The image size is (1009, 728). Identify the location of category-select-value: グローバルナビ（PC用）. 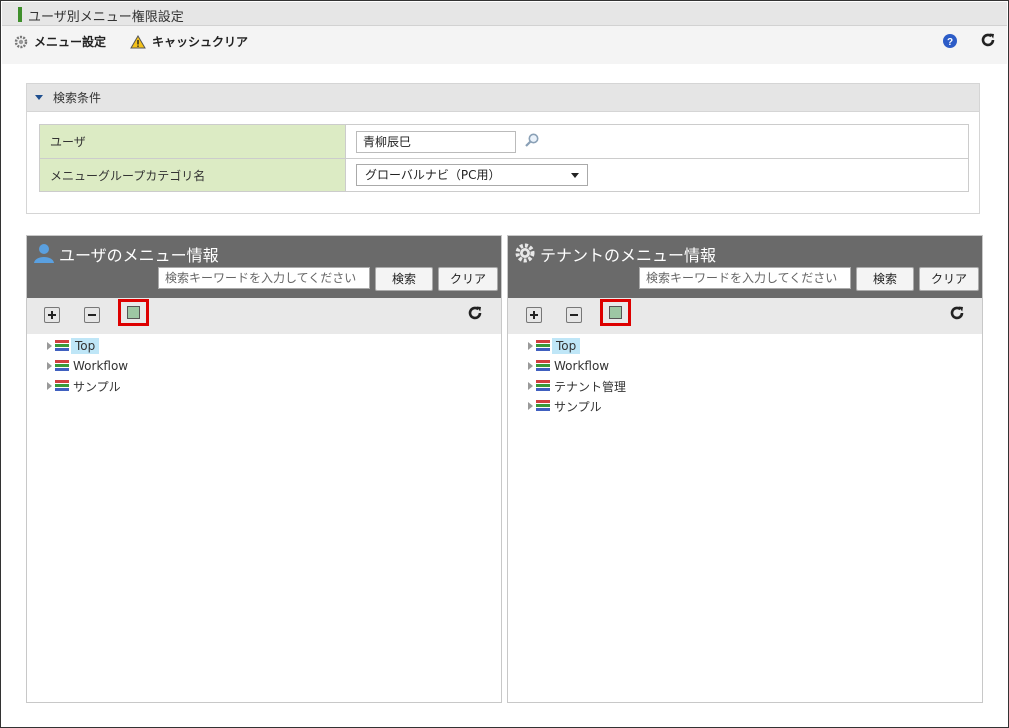
(433, 175).